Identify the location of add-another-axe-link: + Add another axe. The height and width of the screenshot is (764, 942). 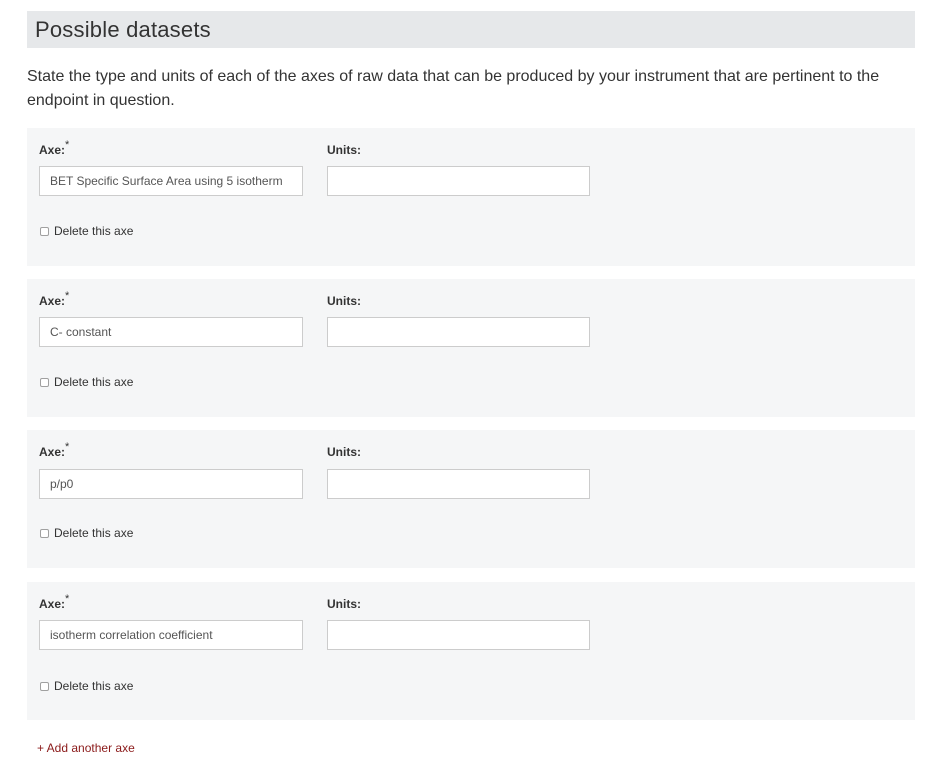
(86, 748).